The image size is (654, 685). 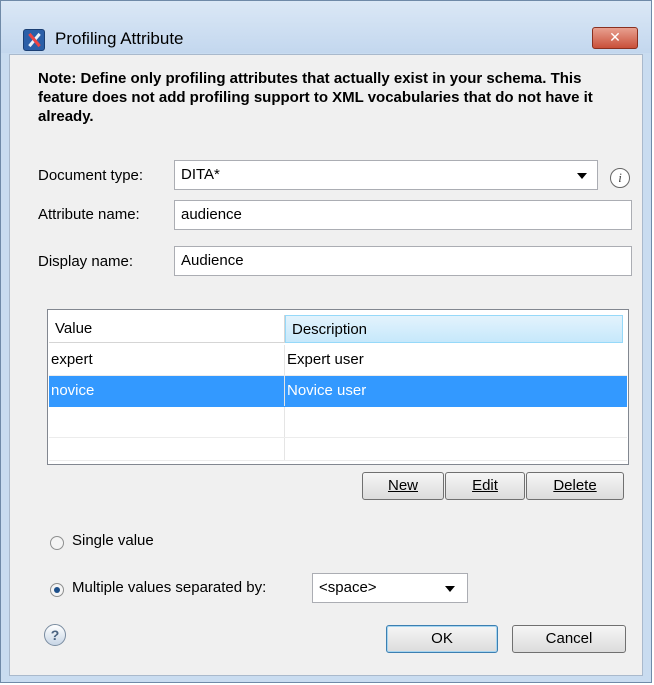 What do you see at coordinates (325, 359) in the screenshot?
I see `cell-description: Expert user` at bounding box center [325, 359].